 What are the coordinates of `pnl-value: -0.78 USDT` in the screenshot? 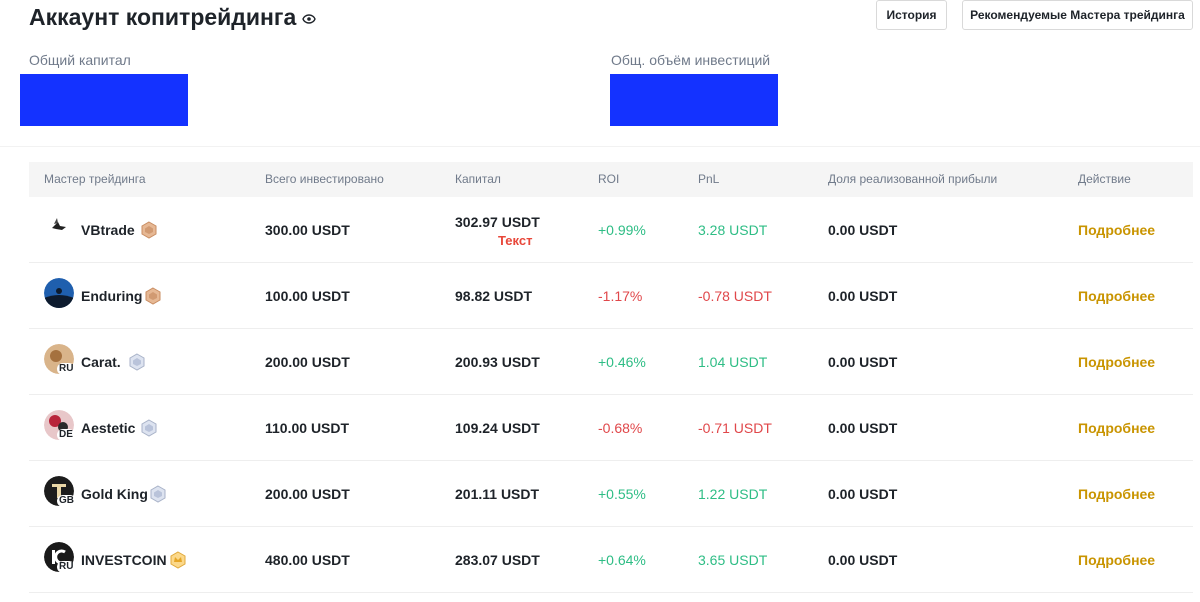 It's located at (735, 296).